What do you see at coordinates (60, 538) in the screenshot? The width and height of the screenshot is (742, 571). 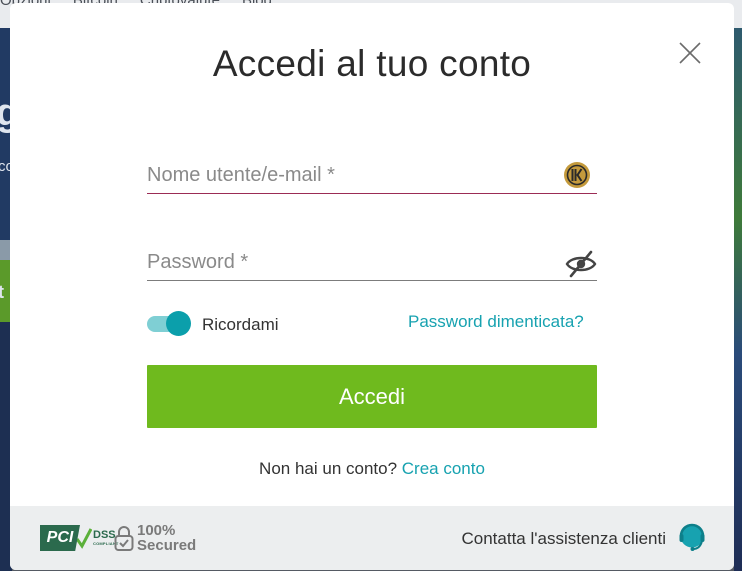 I see `pci-logo: PCI` at bounding box center [60, 538].